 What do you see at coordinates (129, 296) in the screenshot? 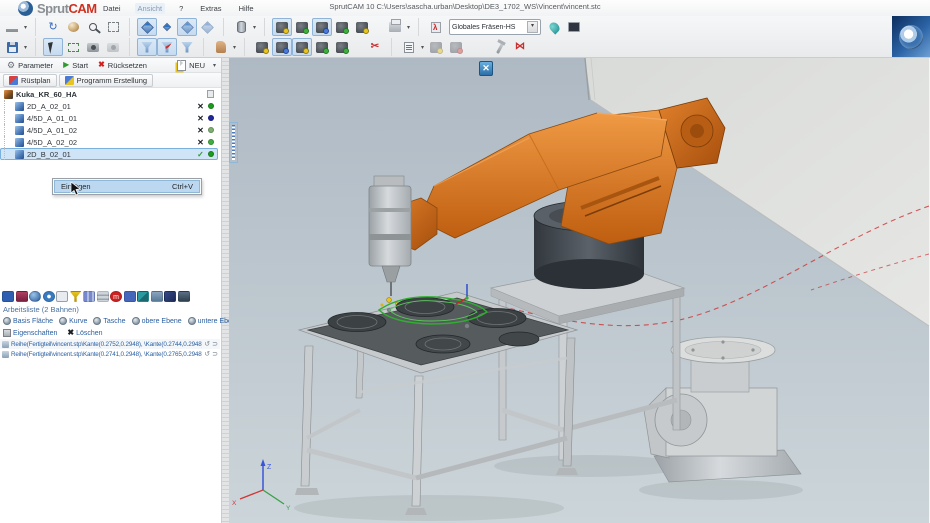
I see `worklist-tool-10-icon` at bounding box center [129, 296].